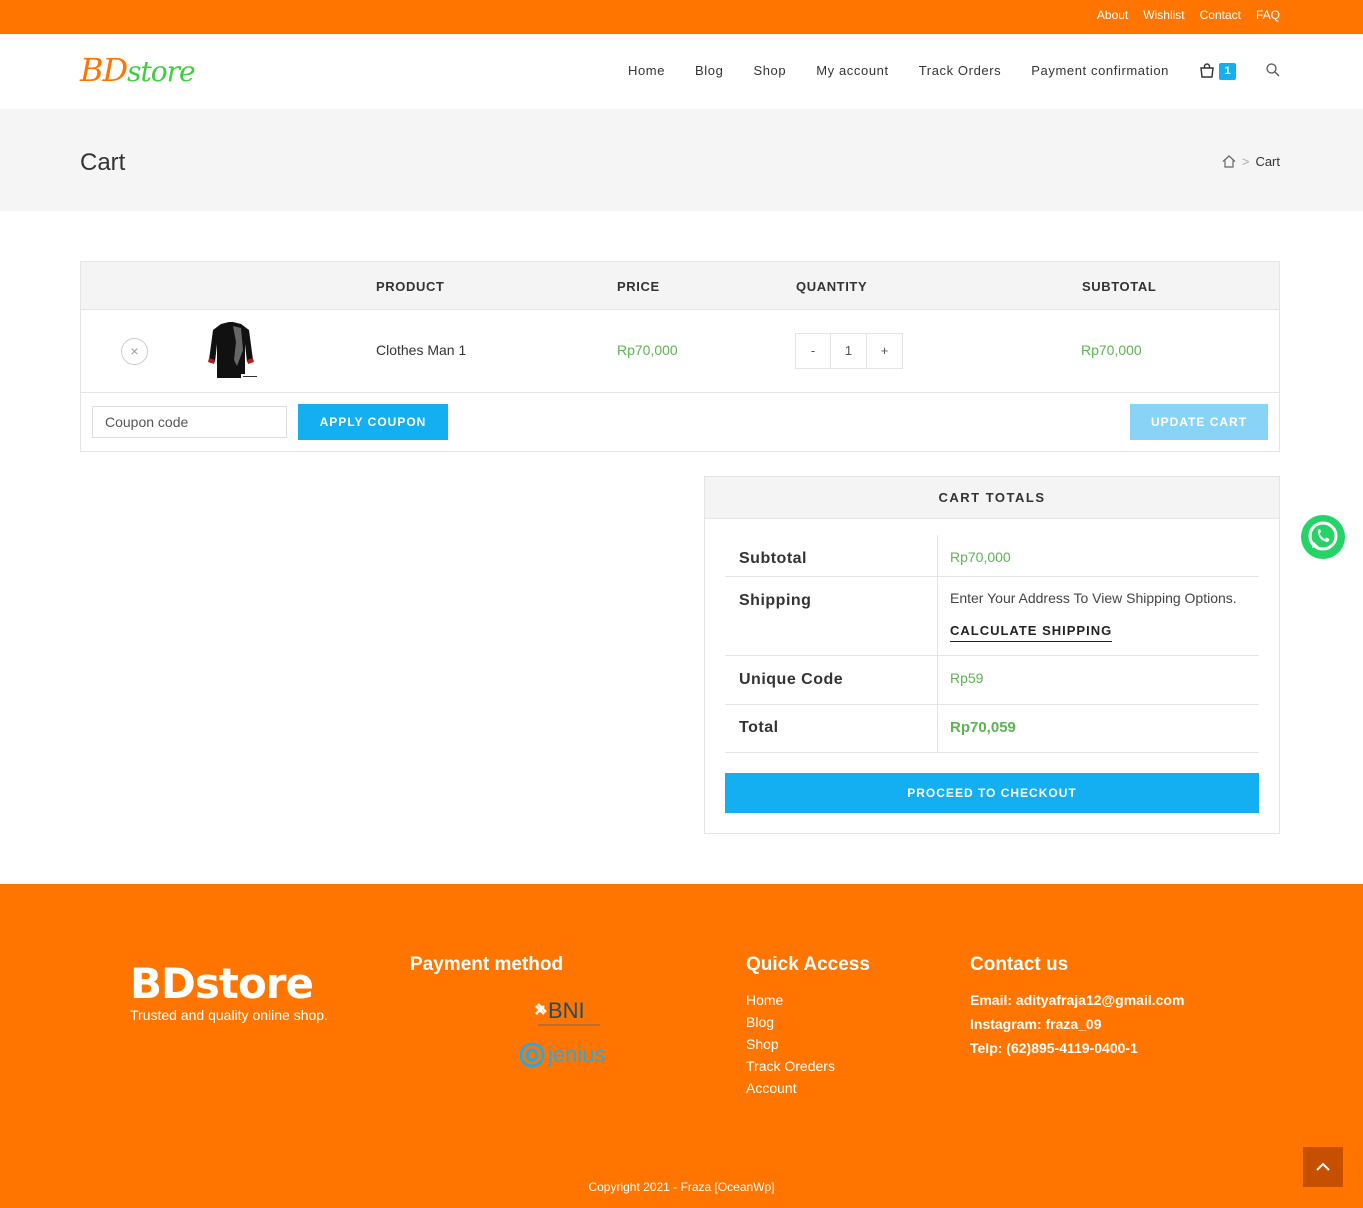 The width and height of the screenshot is (1363, 1208). What do you see at coordinates (885, 351) in the screenshot?
I see `quantity-increase-button: +` at bounding box center [885, 351].